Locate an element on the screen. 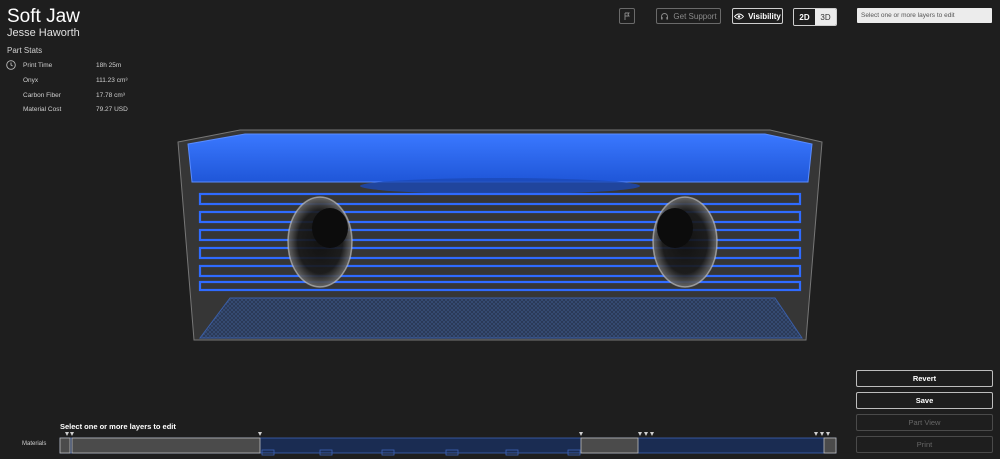 The height and width of the screenshot is (459, 1000). visibility-button: Visibility is located at coordinates (757, 16).